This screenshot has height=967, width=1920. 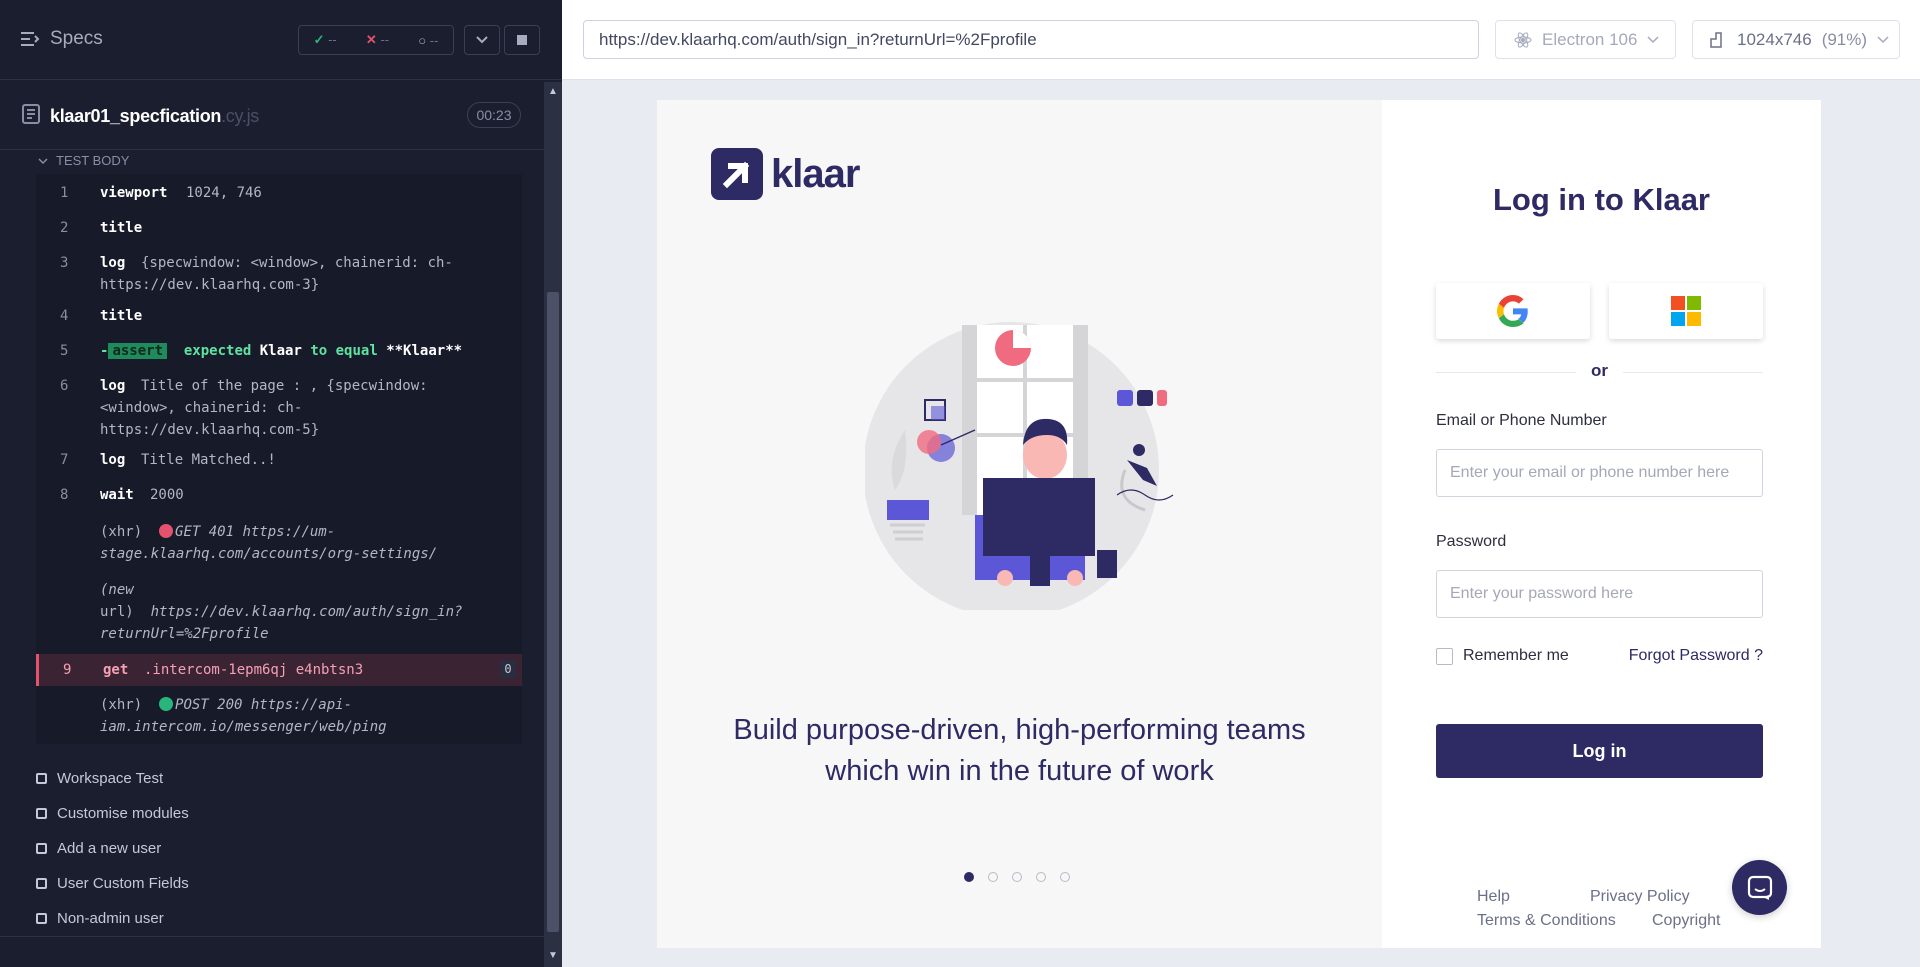 What do you see at coordinates (167, 495) in the screenshot?
I see `command-message: 2000` at bounding box center [167, 495].